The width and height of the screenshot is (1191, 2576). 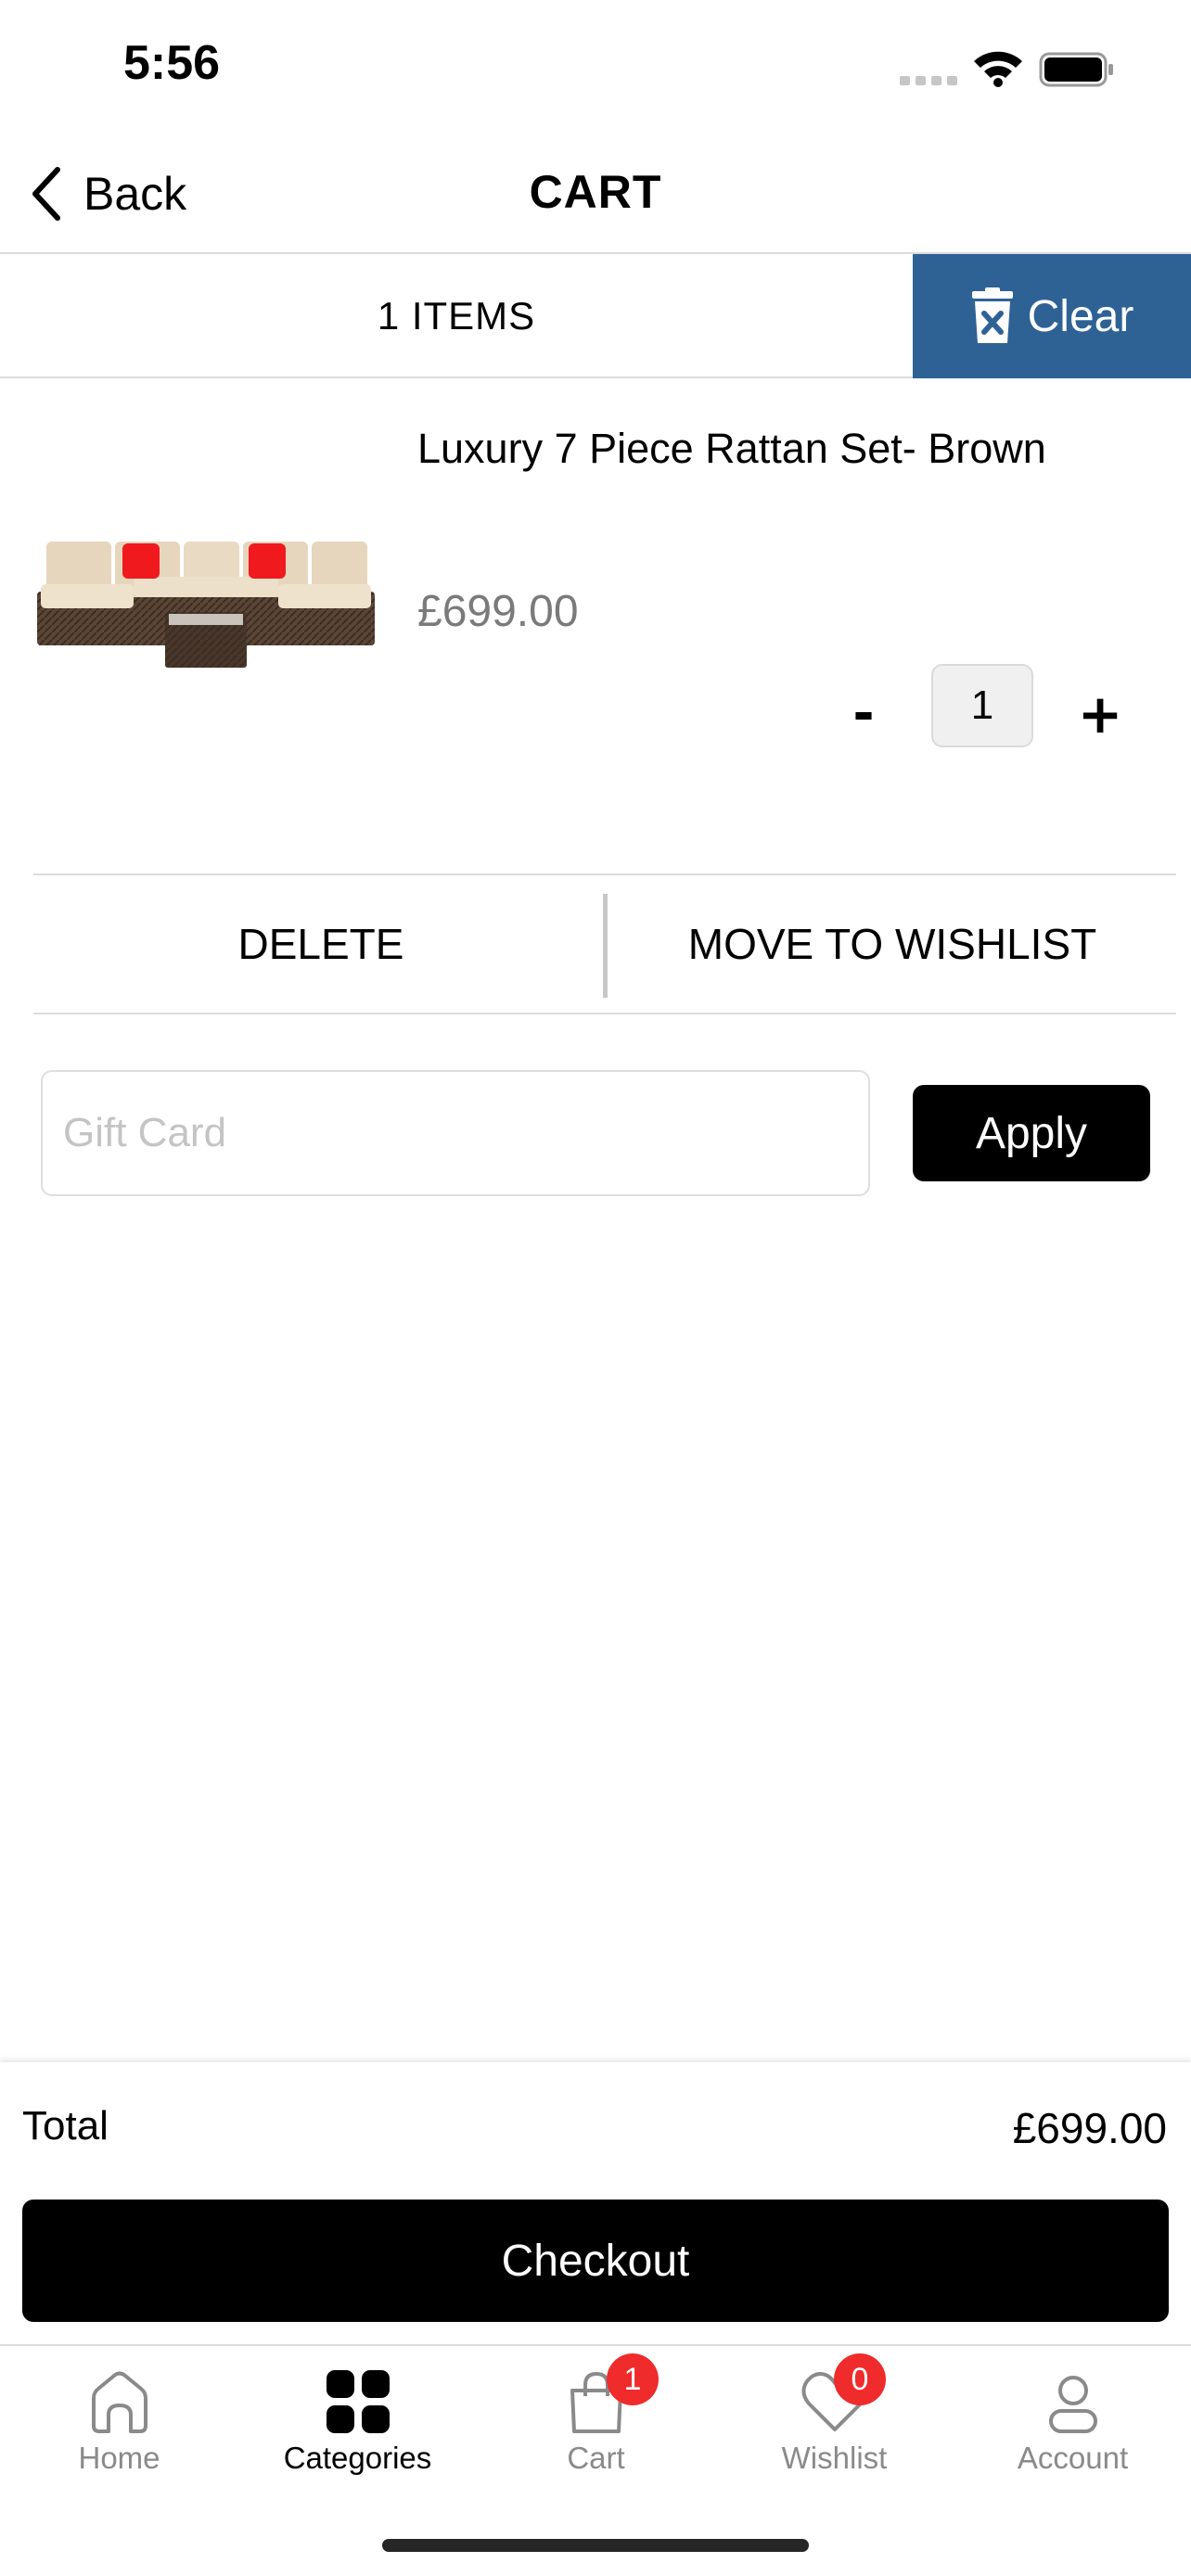 What do you see at coordinates (595, 316) in the screenshot?
I see `items-header: 1 ITEMS Clear` at bounding box center [595, 316].